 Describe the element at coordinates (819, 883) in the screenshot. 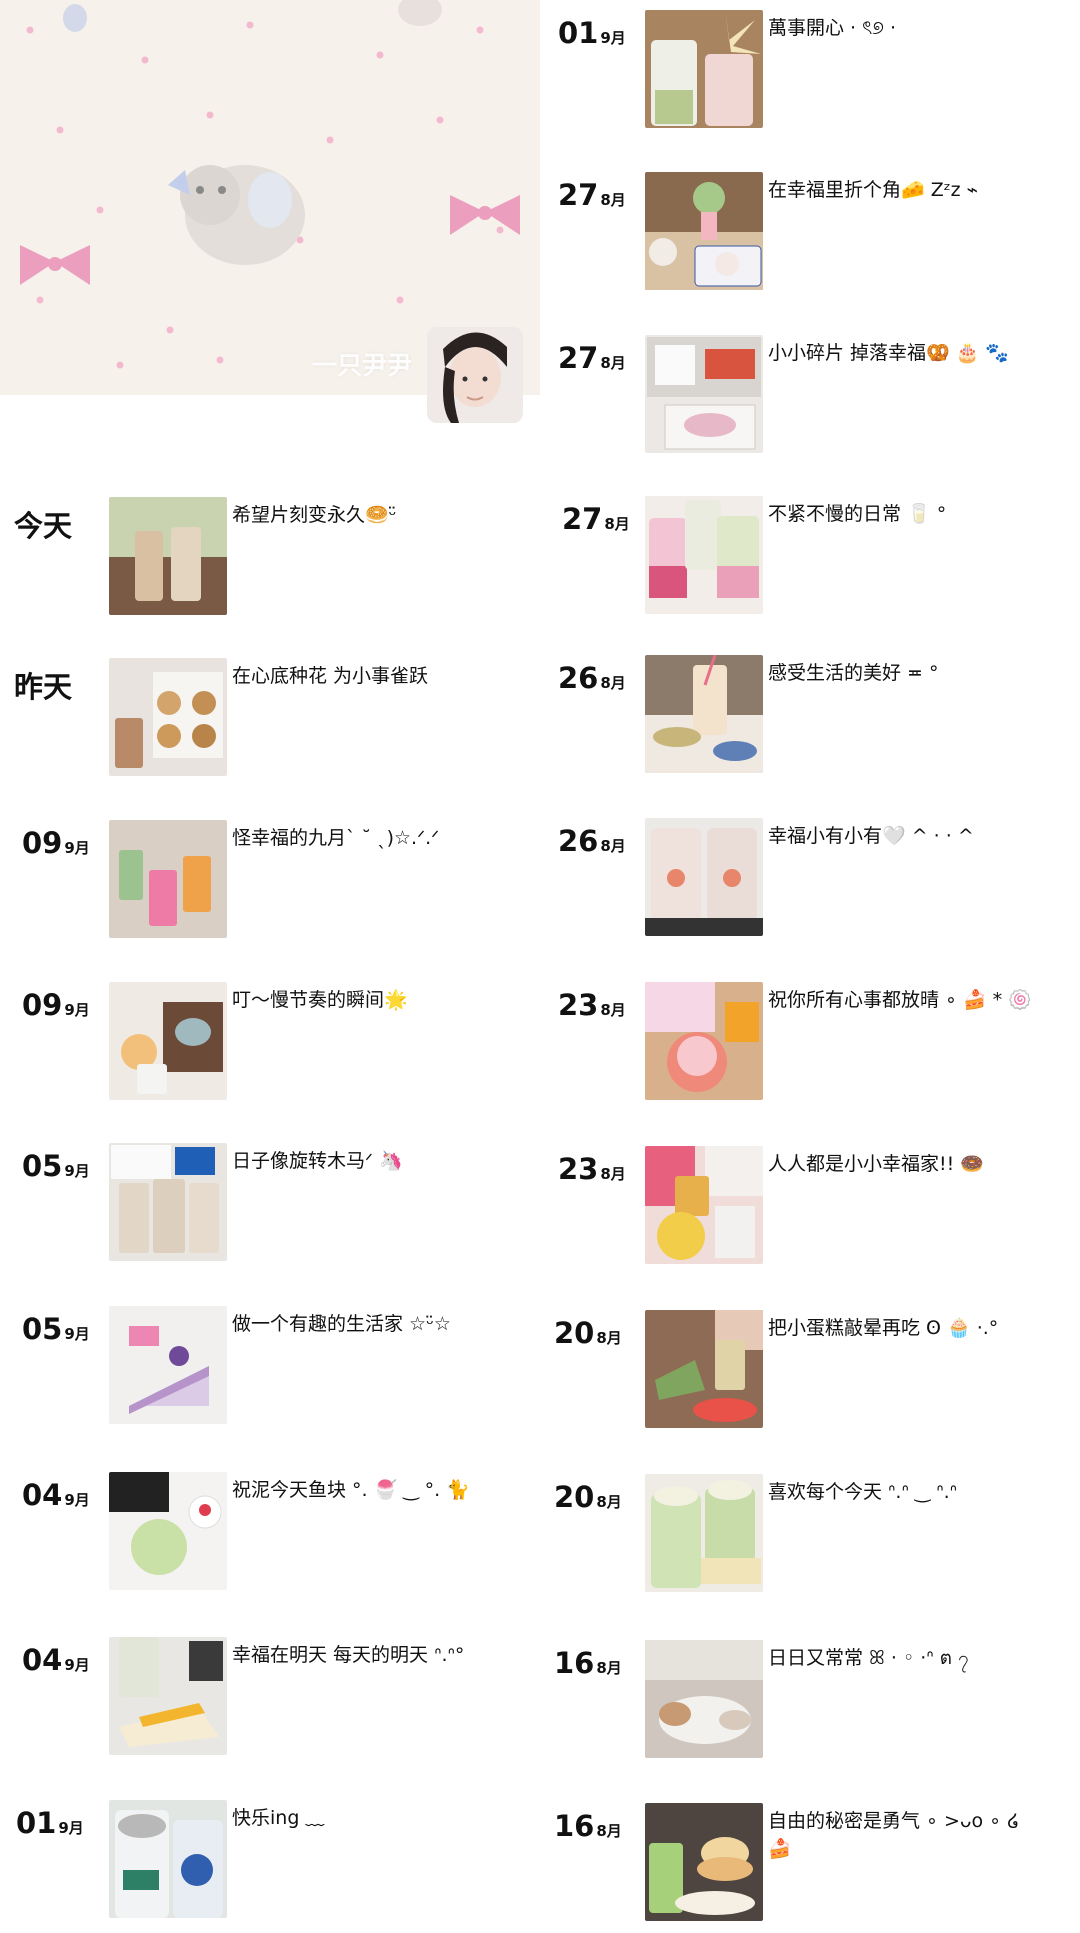

I see `list-item: 26 8月 幸福小有小有🤍 ^ · · ^` at that location.